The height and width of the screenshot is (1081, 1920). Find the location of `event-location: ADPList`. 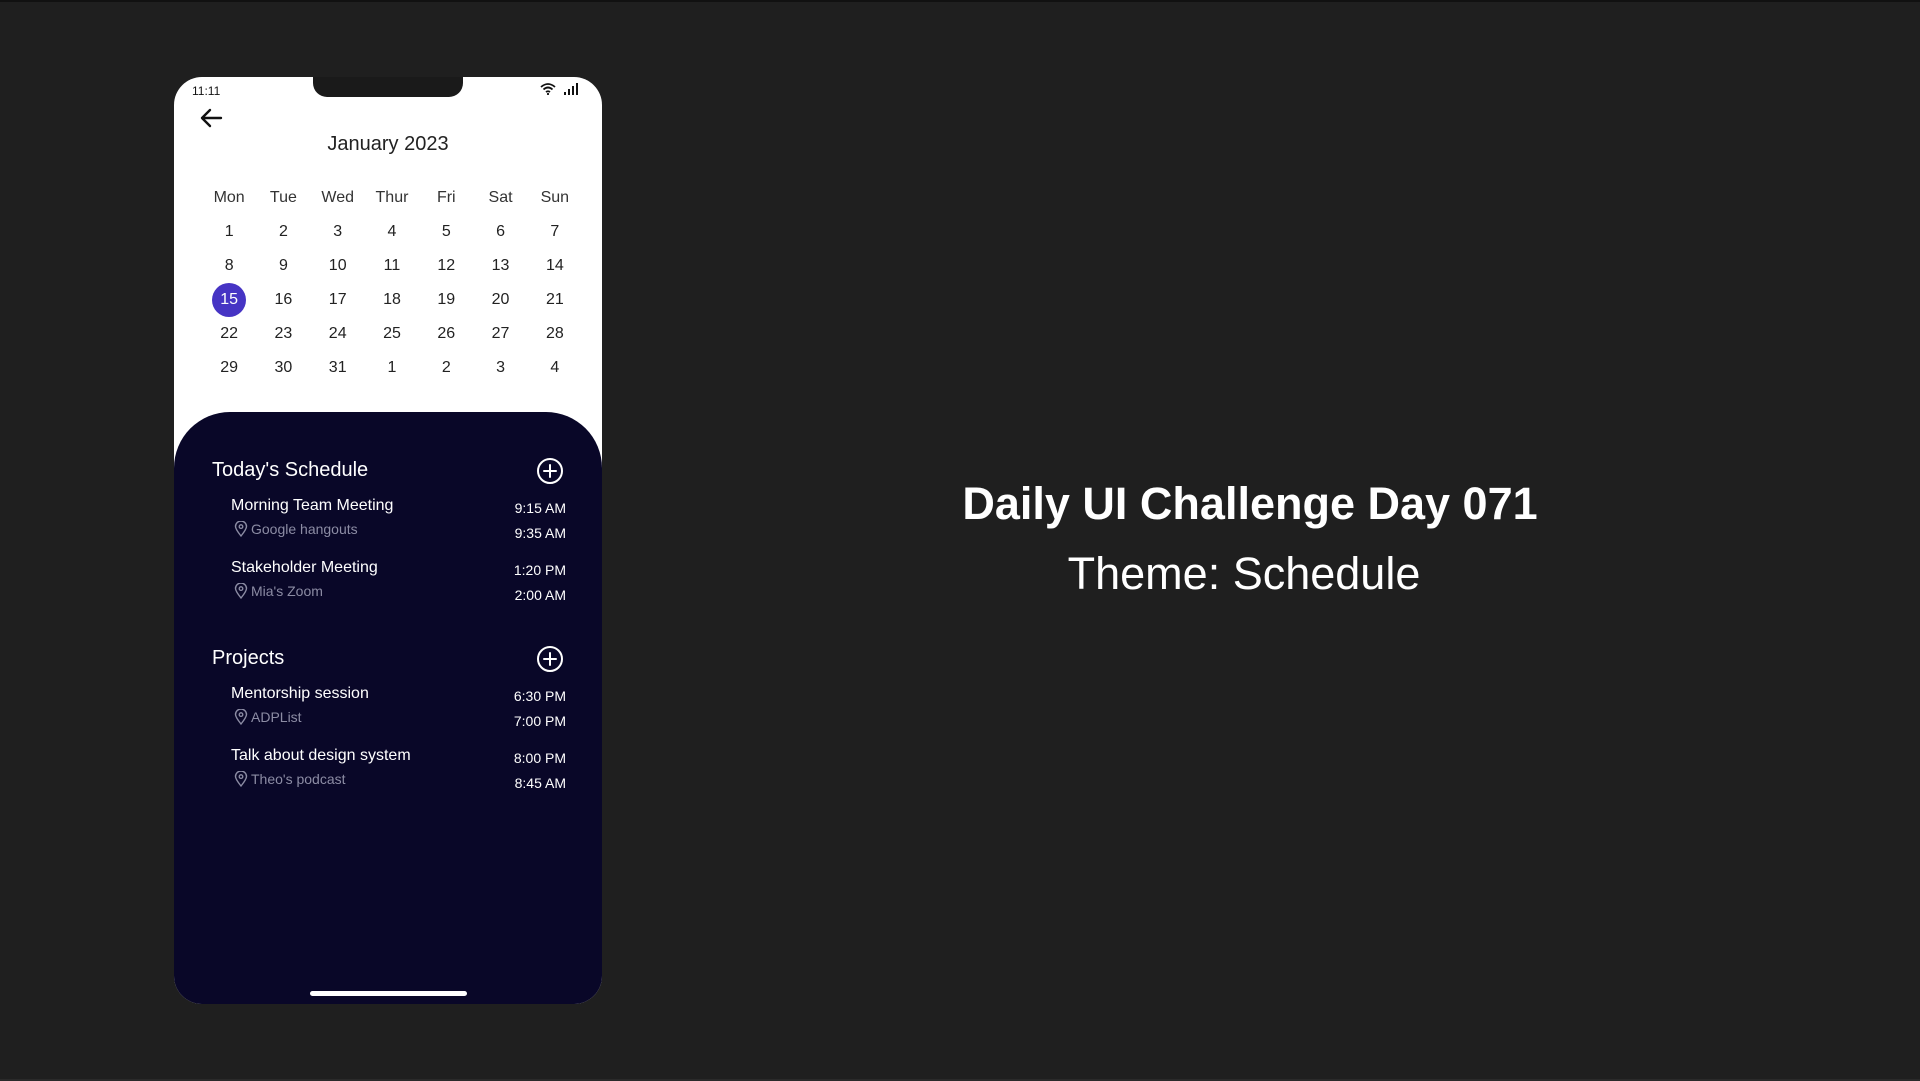

event-location: ADPList is located at coordinates (268, 717).